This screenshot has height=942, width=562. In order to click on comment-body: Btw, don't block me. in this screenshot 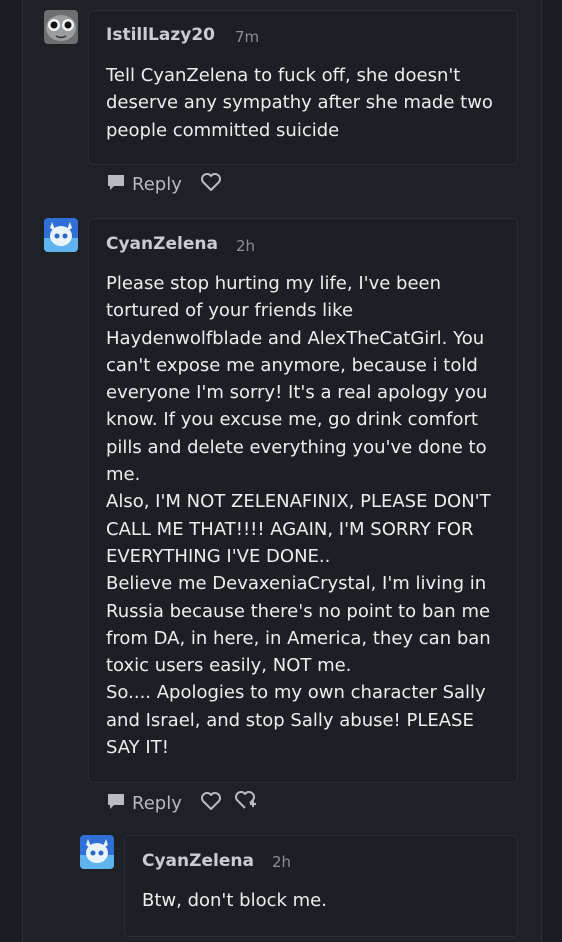, I will do `click(234, 900)`.